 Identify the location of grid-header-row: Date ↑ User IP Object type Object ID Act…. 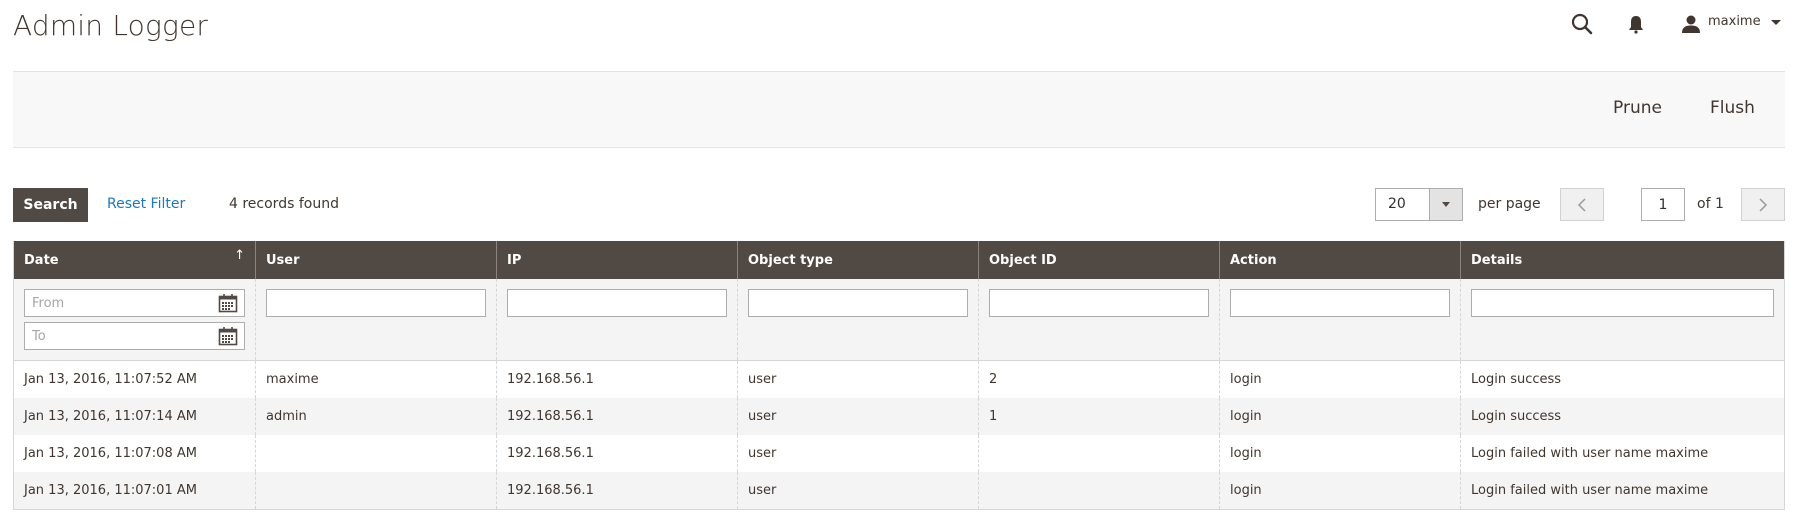
(899, 260).